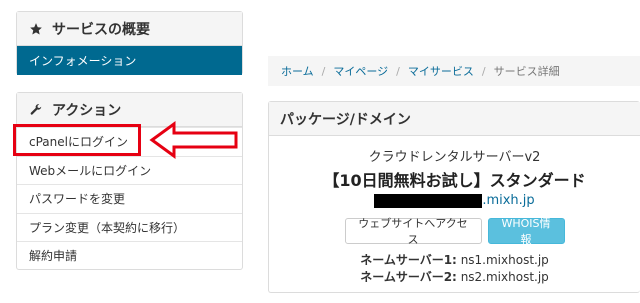 The image size is (640, 303). What do you see at coordinates (129, 255) in the screenshot?
I see `sidebar-item-cancel-request: 解約申請` at bounding box center [129, 255].